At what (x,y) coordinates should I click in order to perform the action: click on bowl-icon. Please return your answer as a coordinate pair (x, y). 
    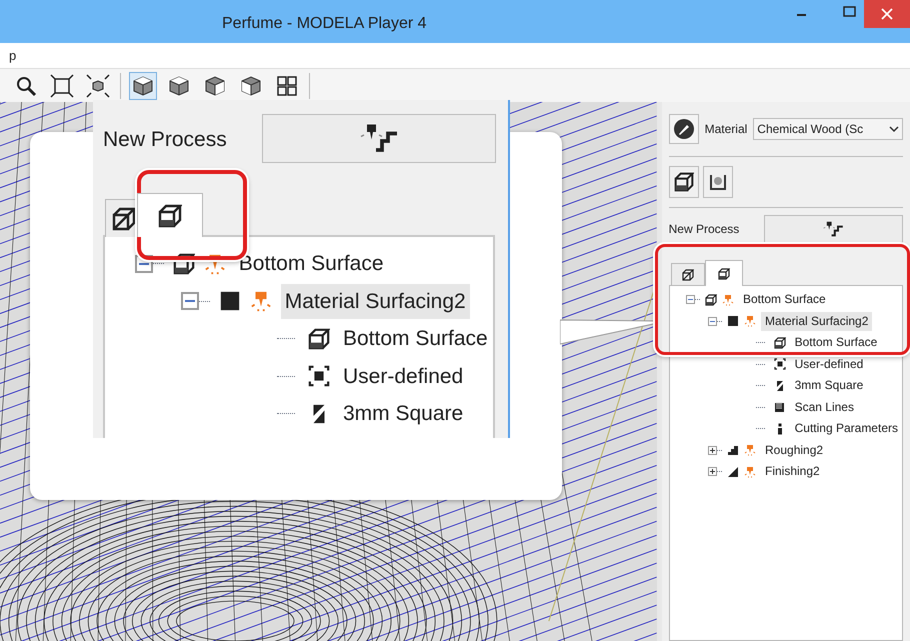
    Looking at the image, I should click on (717, 182).